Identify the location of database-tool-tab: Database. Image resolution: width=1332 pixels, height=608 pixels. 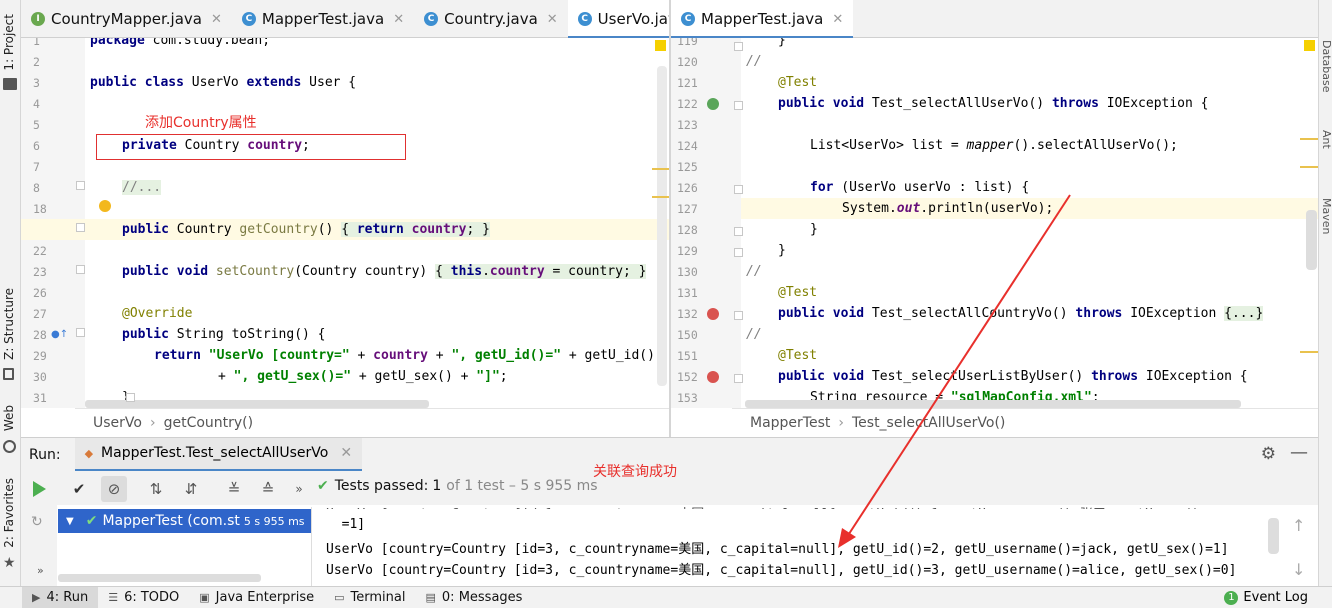
(1326, 66).